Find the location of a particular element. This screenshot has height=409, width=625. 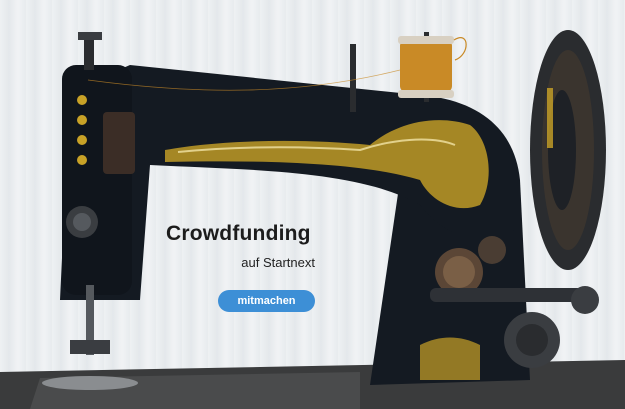

subheadline: auf Startnext is located at coordinates (278, 262).